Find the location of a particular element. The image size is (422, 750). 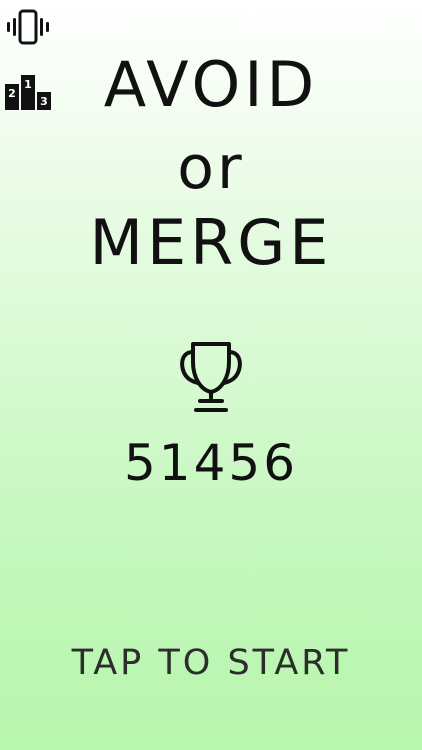

best-score: 51456 is located at coordinates (211, 463).